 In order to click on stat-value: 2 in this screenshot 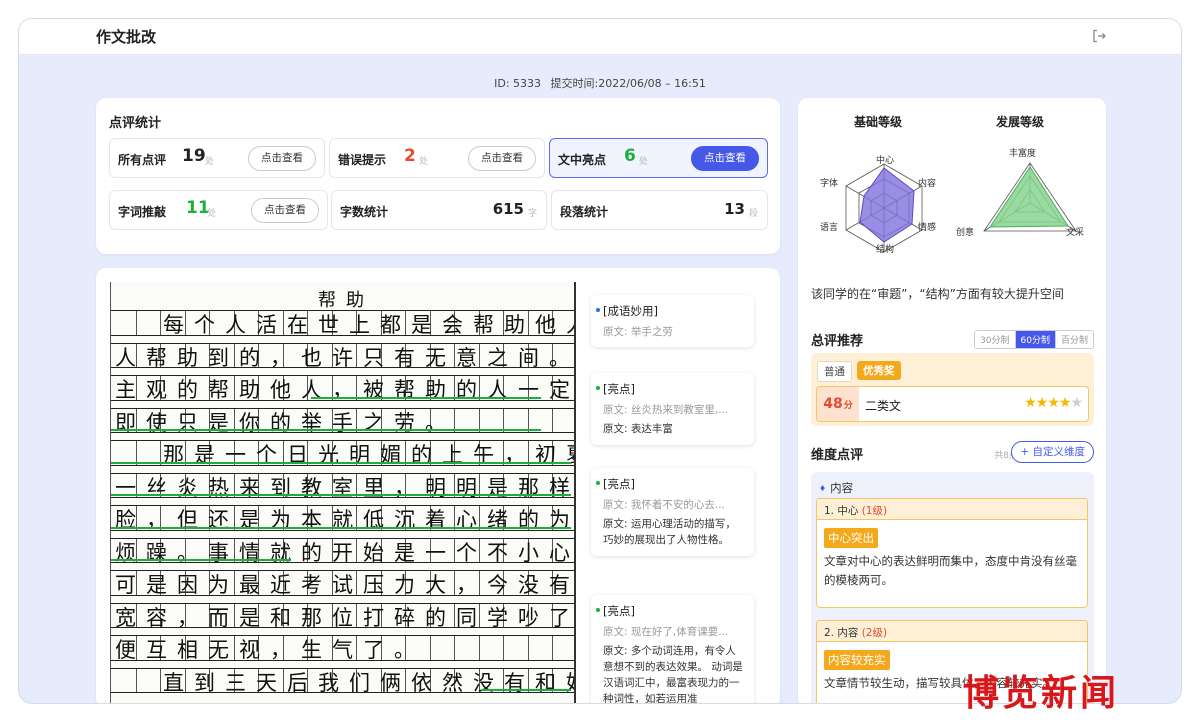, I will do `click(410, 156)`.